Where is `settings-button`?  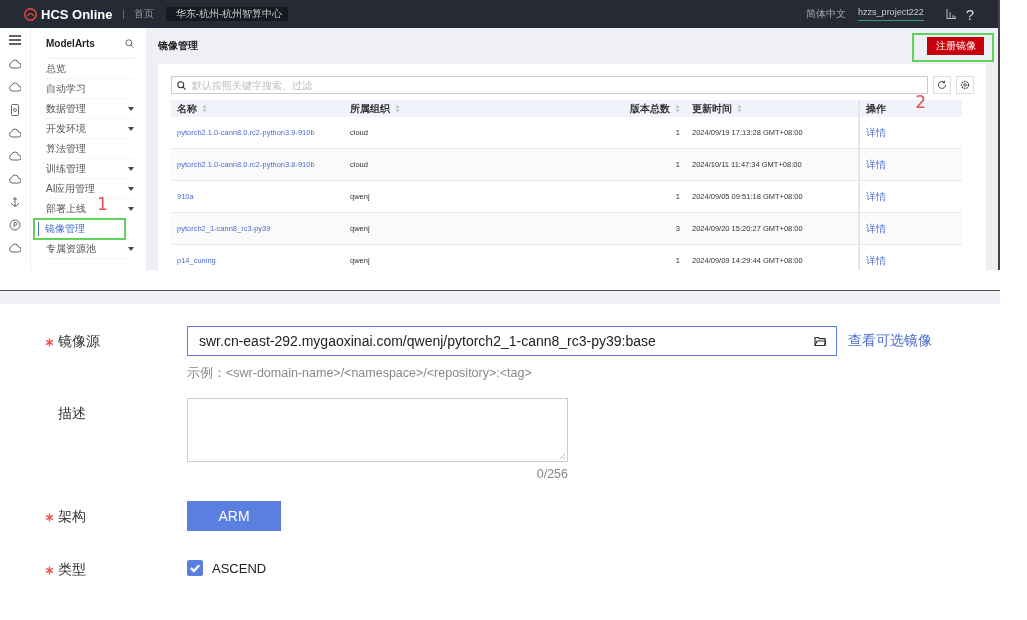 settings-button is located at coordinates (965, 85).